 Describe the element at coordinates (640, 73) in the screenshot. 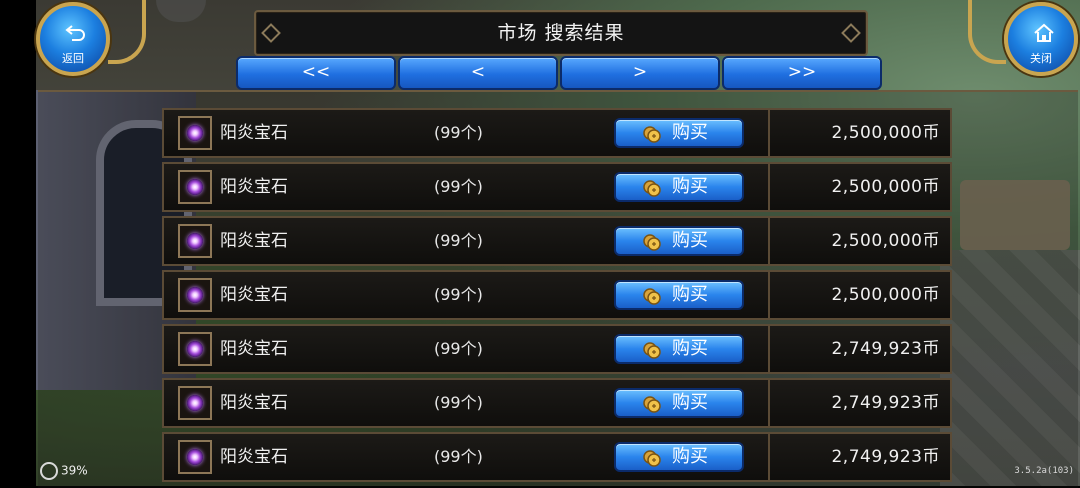

I see `next-page-button: >` at that location.